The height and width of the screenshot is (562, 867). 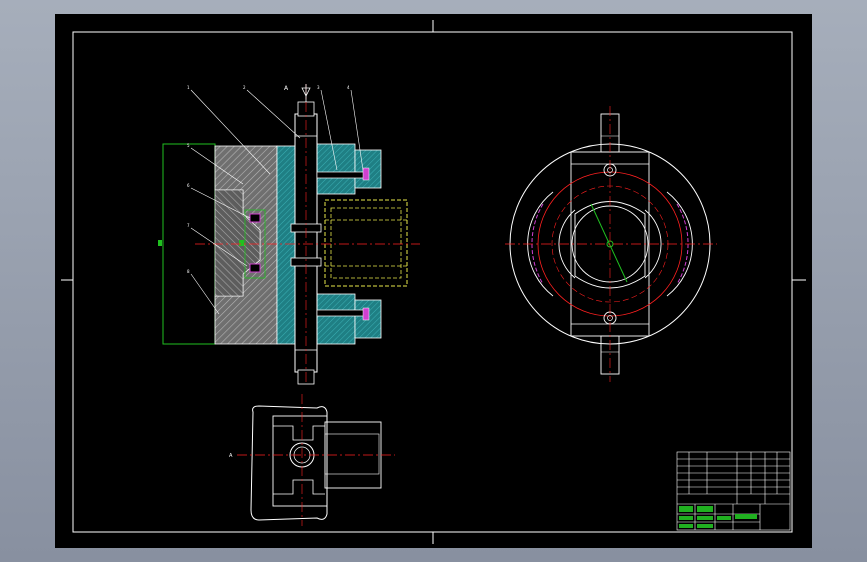 What do you see at coordinates (366, 243) in the screenshot?
I see `workpiece-hidden` at bounding box center [366, 243].